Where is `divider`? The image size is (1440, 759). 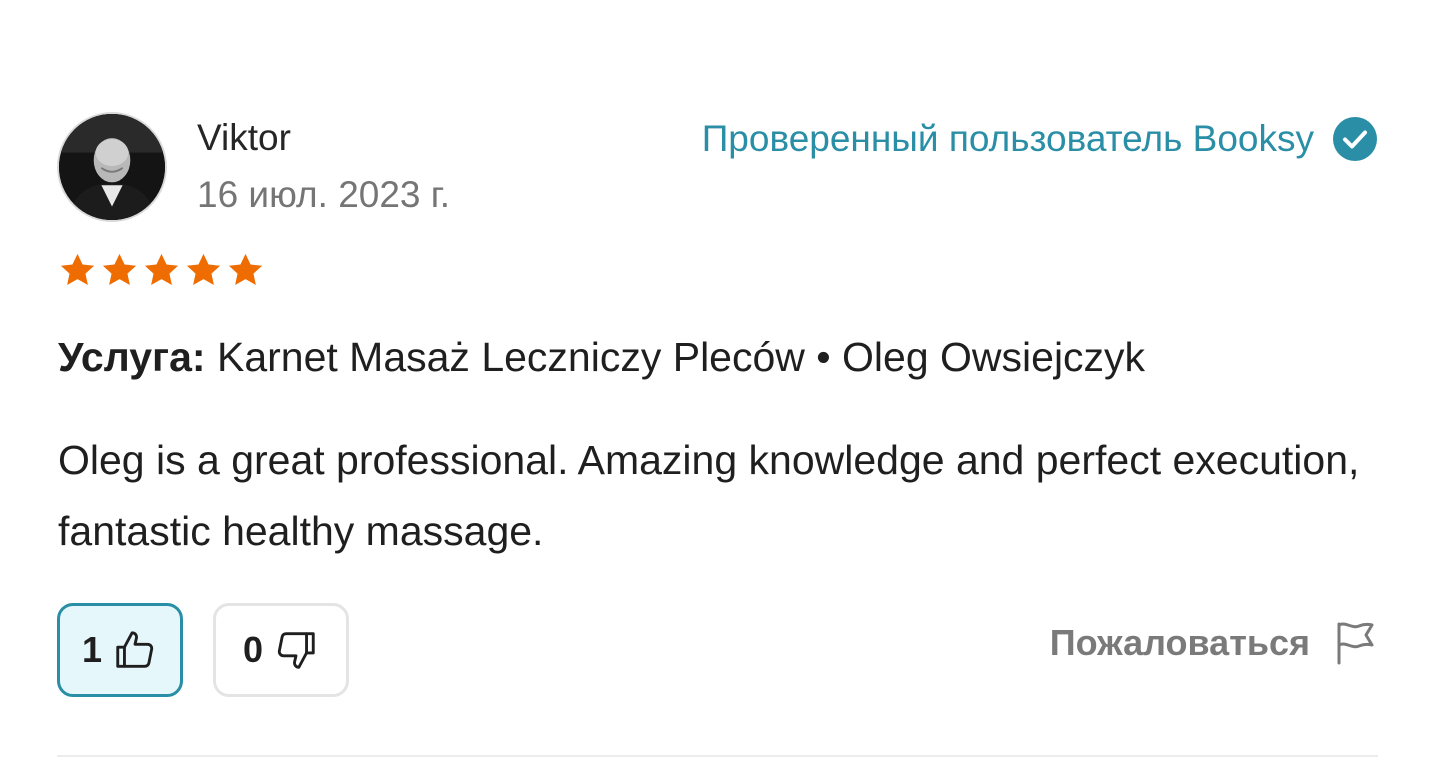 divider is located at coordinates (717, 756).